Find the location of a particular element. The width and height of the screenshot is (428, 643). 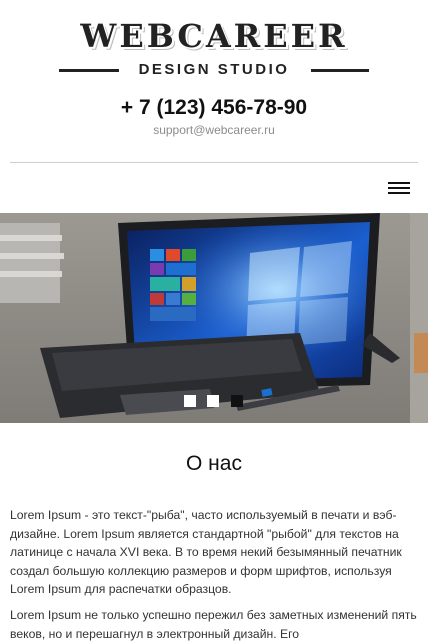

phone-number: + 7 (123) 456-78-90 is located at coordinates (214, 108).